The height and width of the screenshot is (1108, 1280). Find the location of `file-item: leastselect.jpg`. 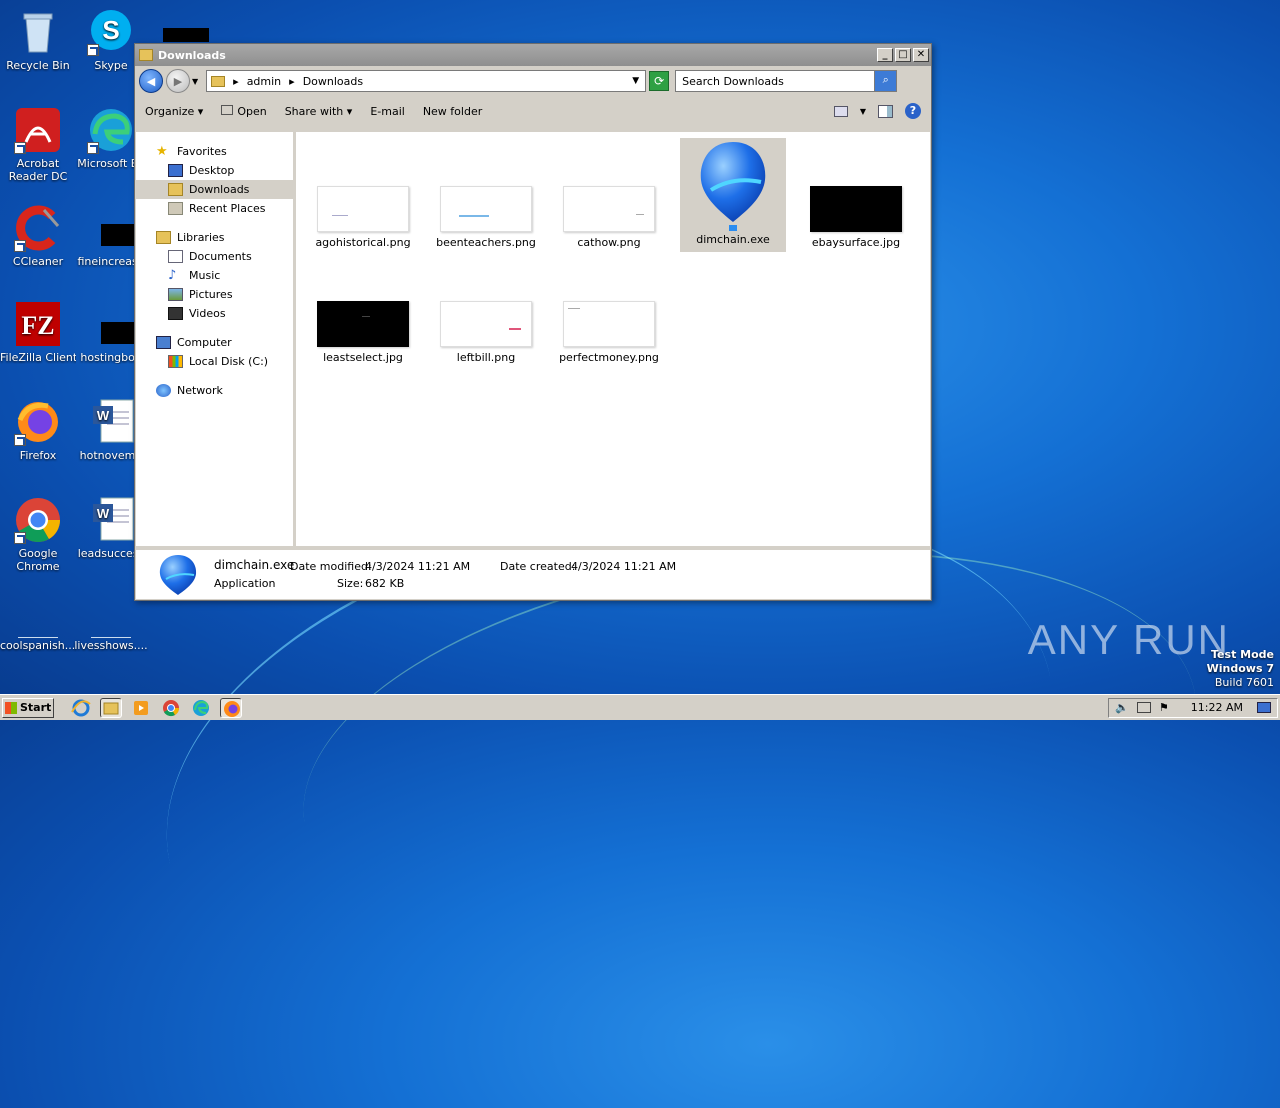

file-item: leastselect.jpg is located at coordinates (363, 332).